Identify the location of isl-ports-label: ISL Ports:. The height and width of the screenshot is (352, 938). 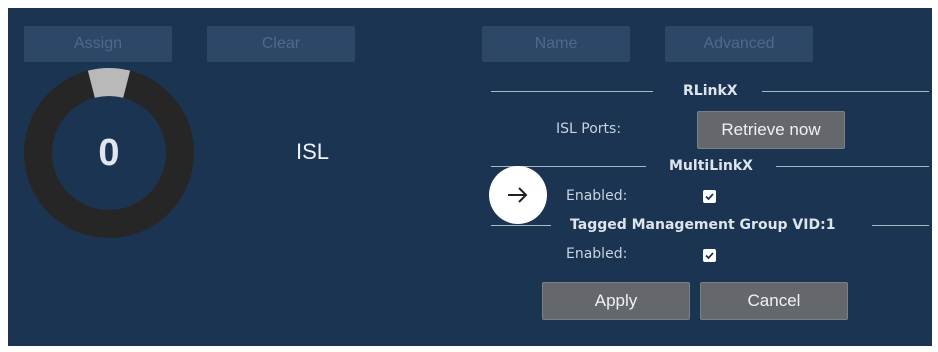
(589, 129).